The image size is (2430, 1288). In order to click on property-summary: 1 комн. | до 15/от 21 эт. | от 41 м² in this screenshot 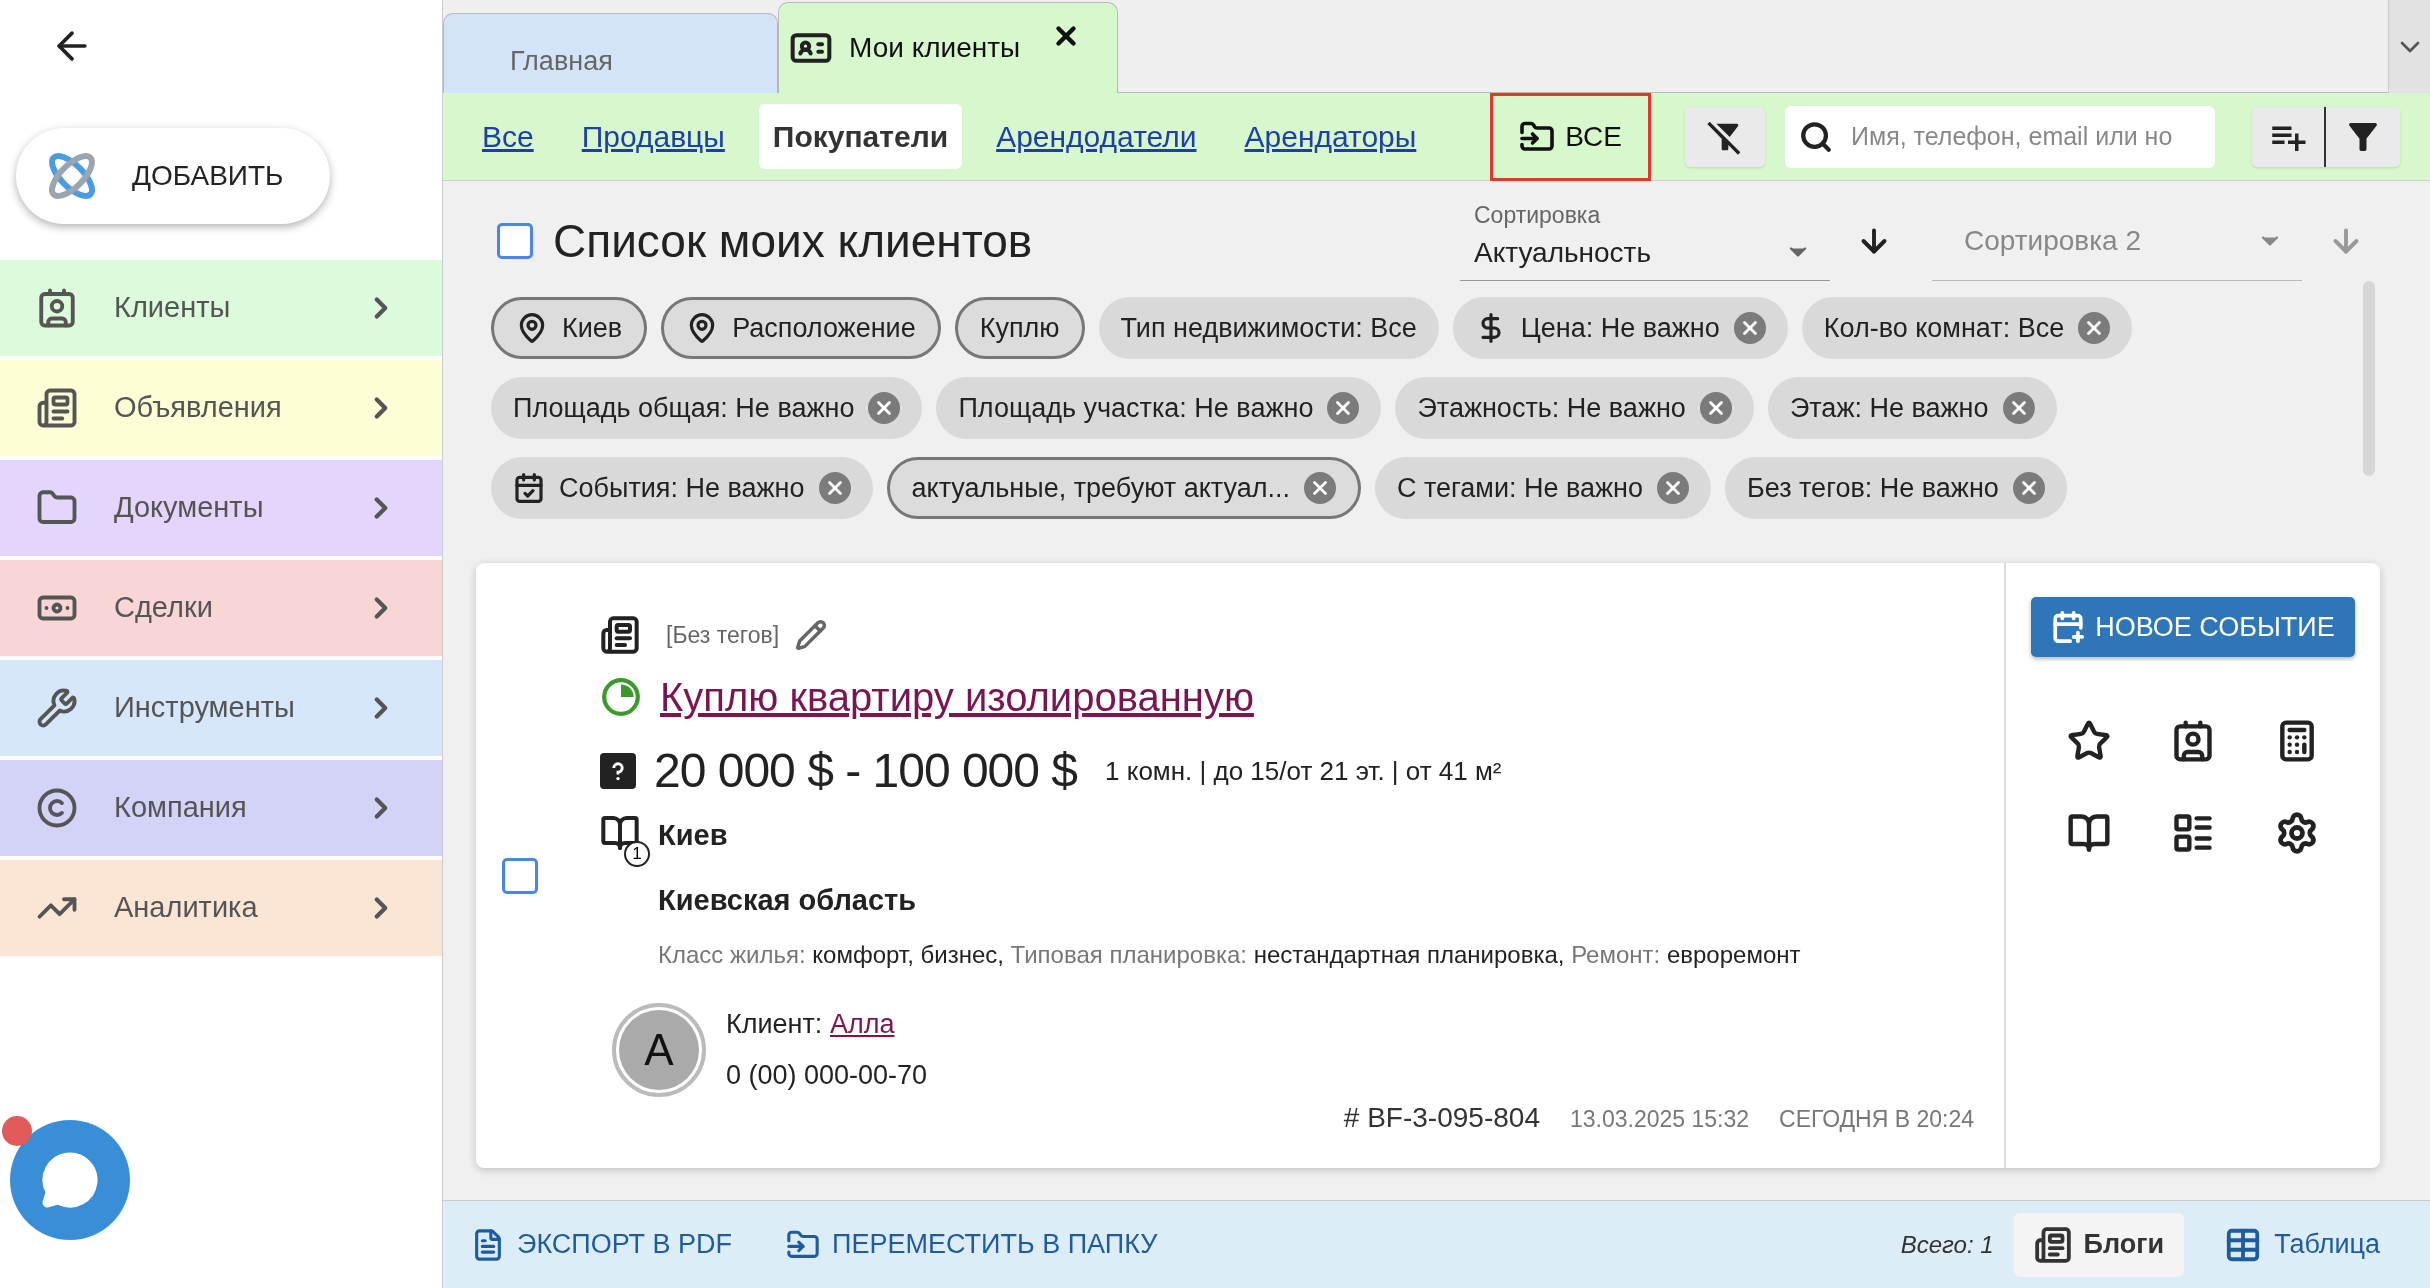, I will do `click(1303, 771)`.